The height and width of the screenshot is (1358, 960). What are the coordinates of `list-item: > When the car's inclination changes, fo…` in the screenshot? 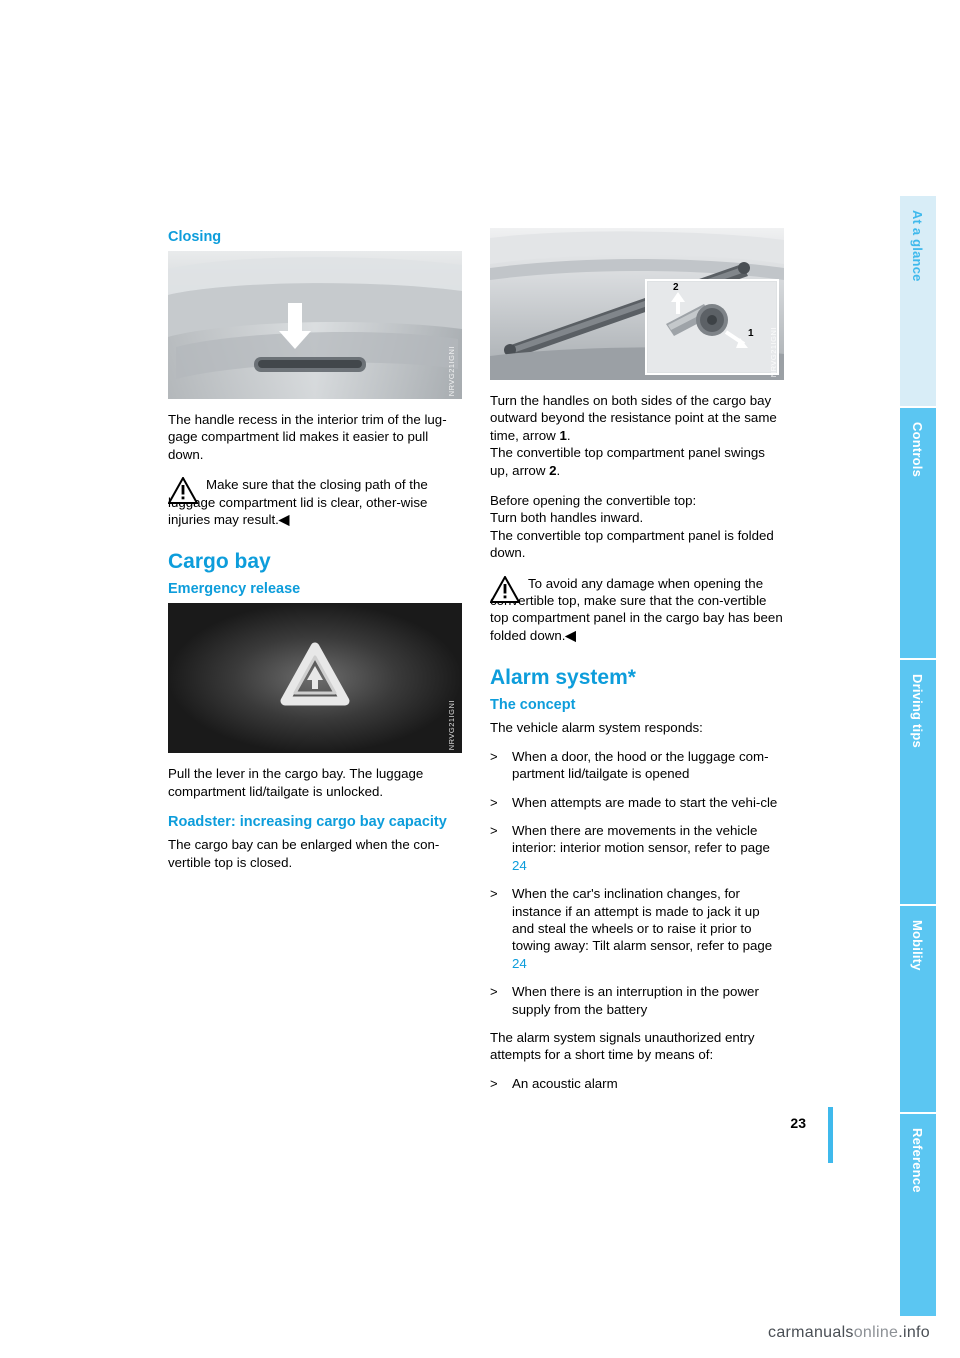 It's located at (631, 928).